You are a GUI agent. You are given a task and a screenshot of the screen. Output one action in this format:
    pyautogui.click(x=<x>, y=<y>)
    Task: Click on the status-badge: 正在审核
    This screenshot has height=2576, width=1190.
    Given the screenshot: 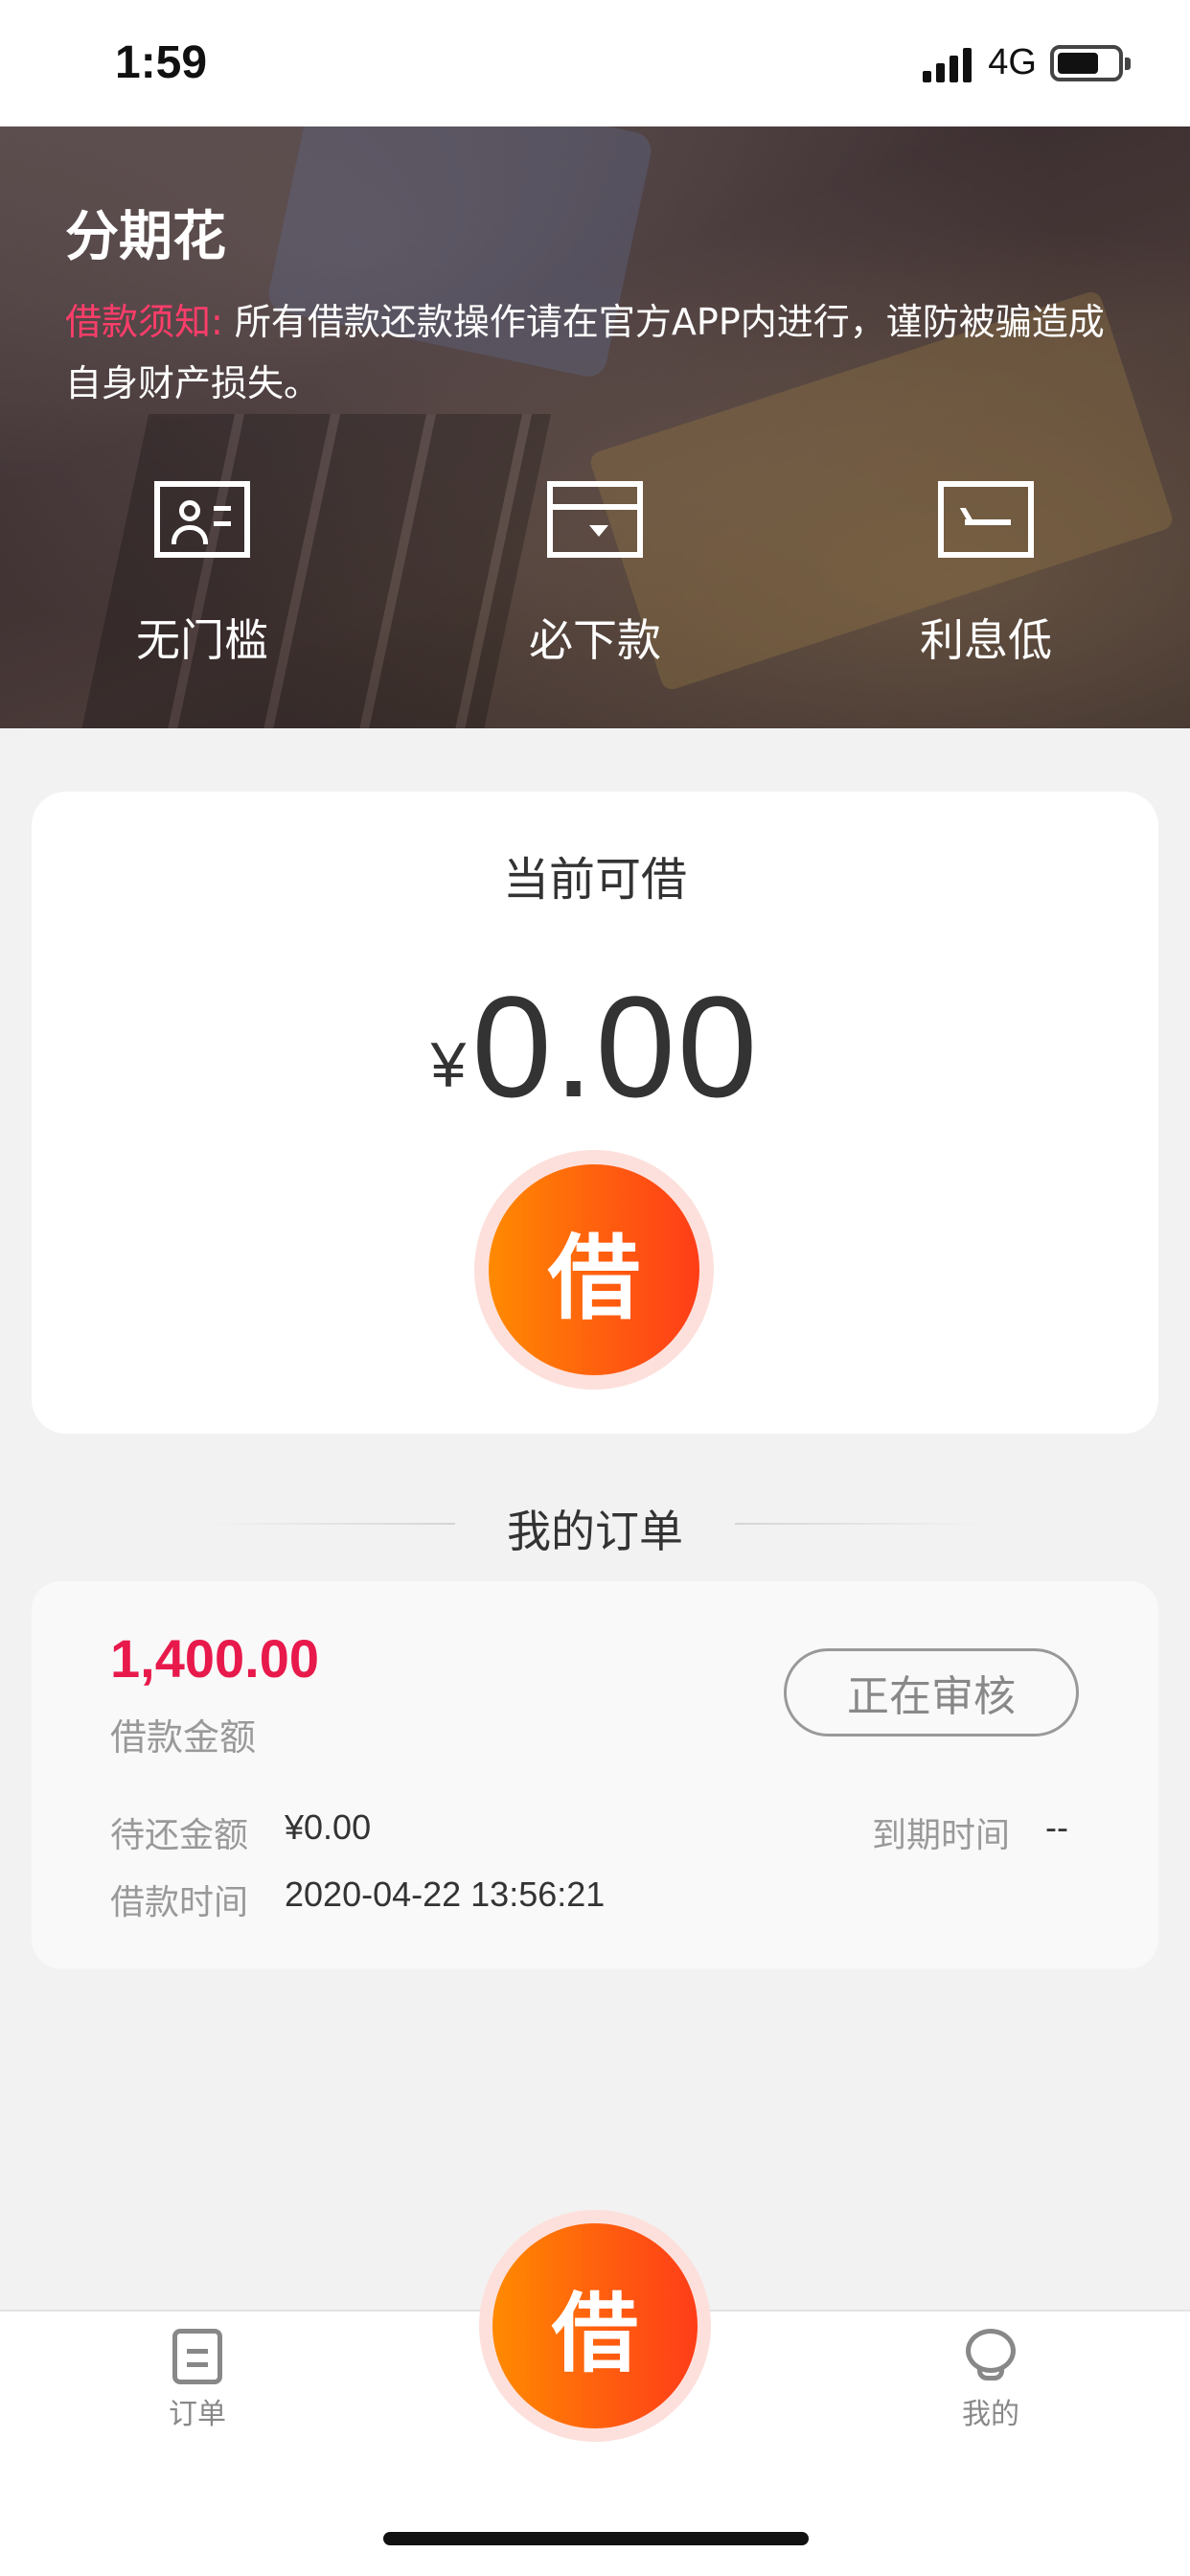 What is the action you would take?
    pyautogui.click(x=932, y=1692)
    